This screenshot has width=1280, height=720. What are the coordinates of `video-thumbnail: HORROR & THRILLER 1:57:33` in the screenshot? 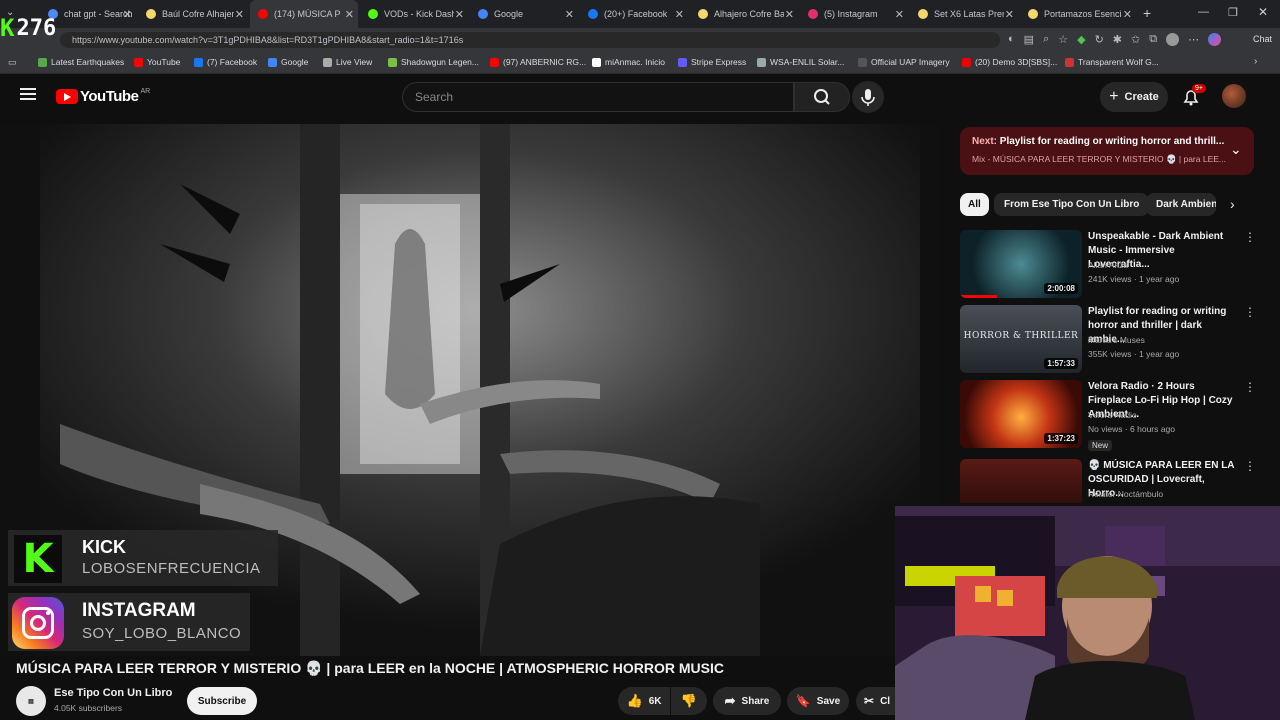 It's located at (1021, 339).